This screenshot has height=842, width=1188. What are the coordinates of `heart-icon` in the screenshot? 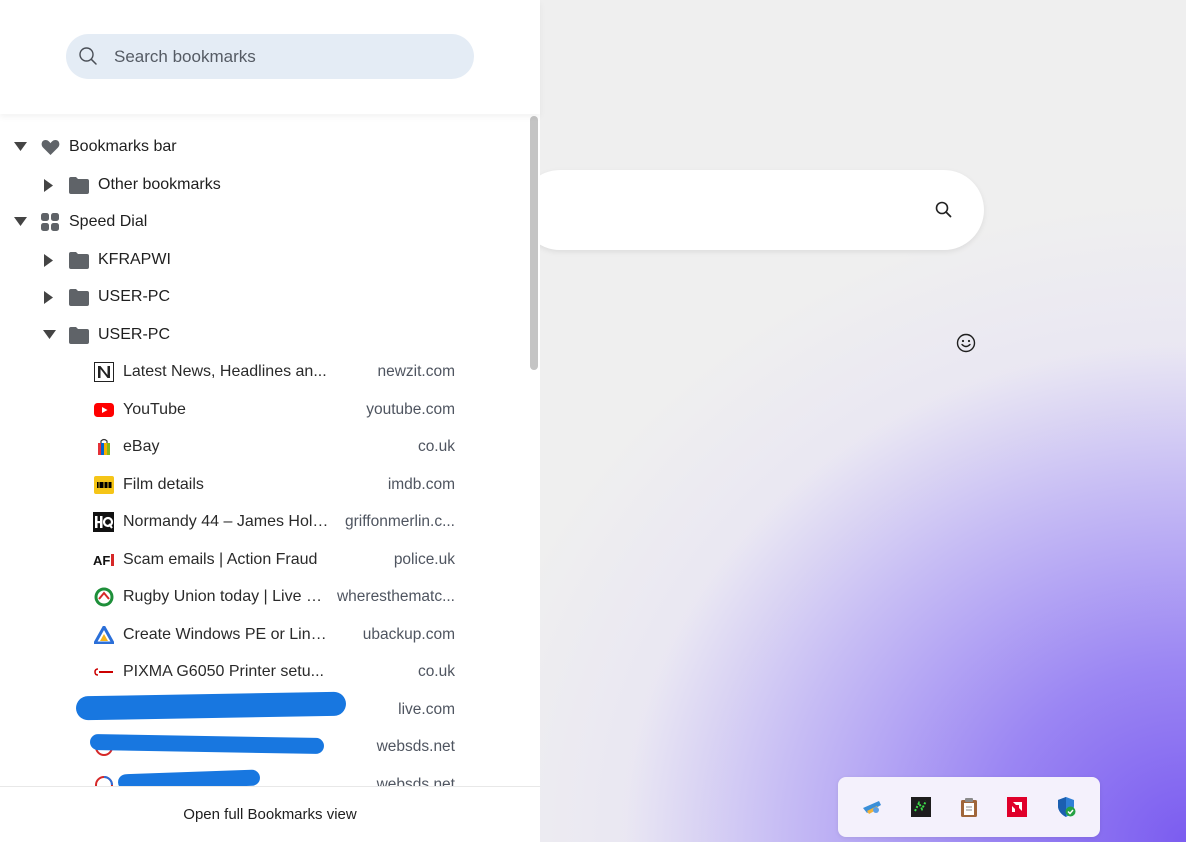 It's located at (50, 147).